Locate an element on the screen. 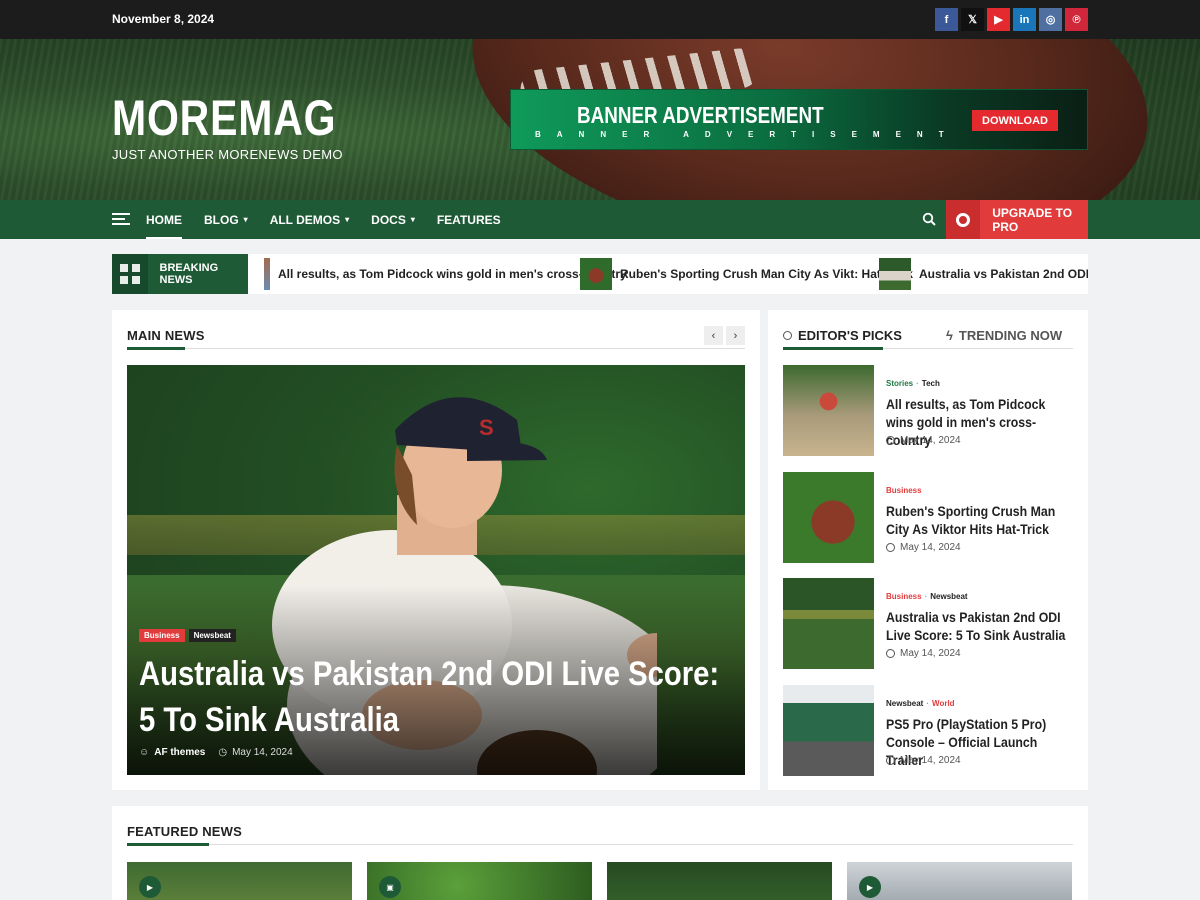  top-bar: November 8, 2024 f 𝕏 ▶ in ◎ ℗ is located at coordinates (600, 19).